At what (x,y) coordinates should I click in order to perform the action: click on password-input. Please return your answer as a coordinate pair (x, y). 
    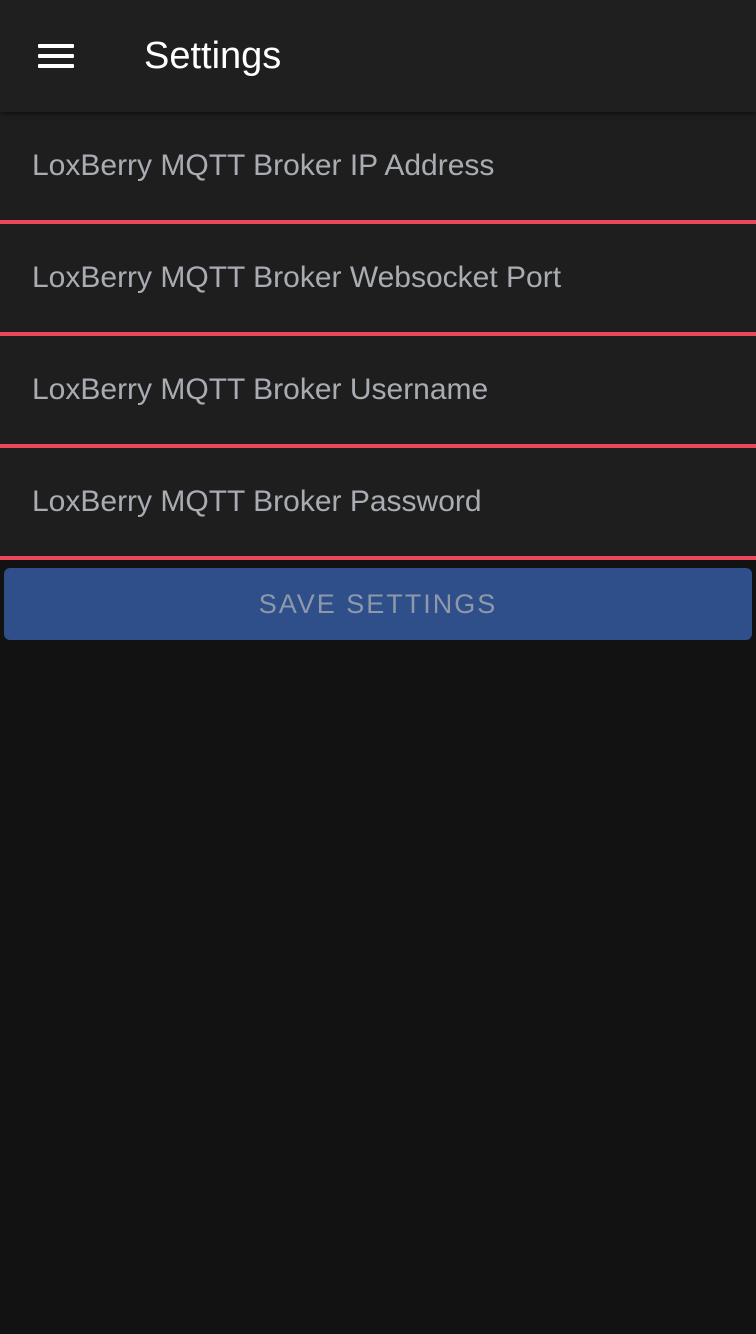
    Looking at the image, I should click on (378, 502).